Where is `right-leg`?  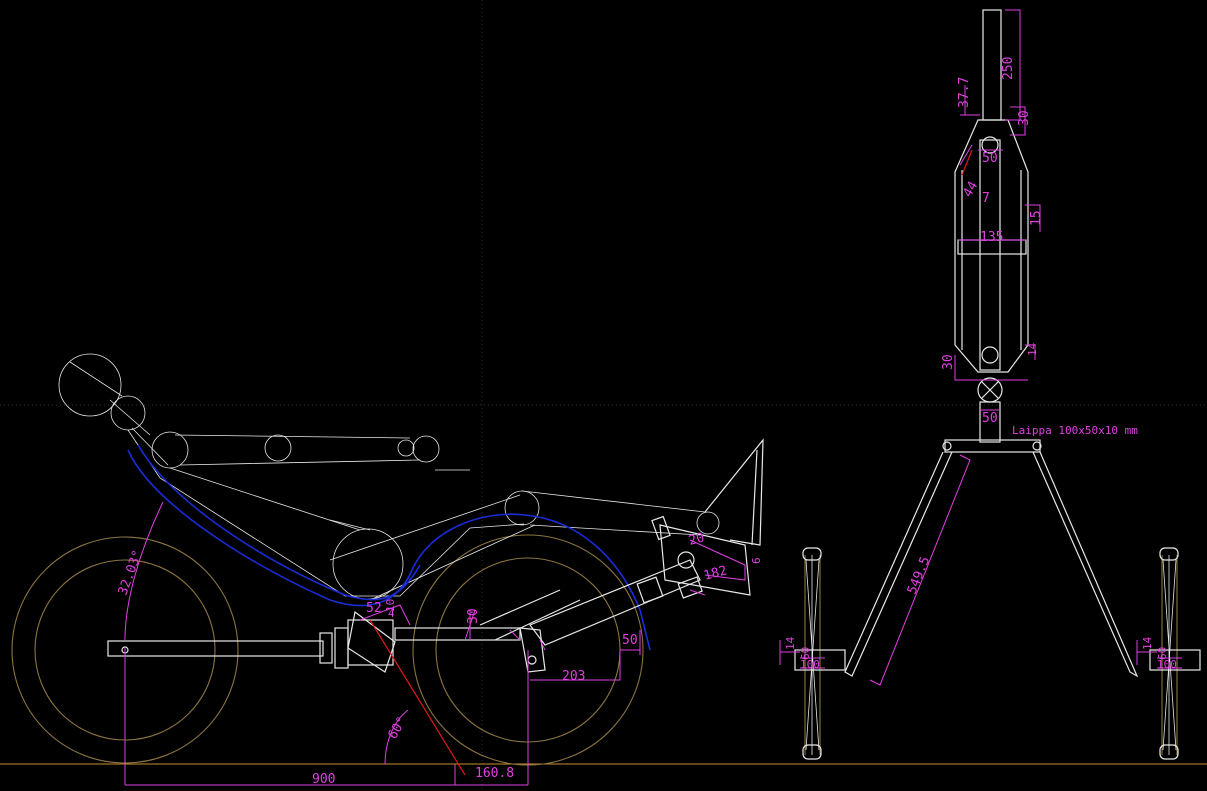
right-leg is located at coordinates (1085, 564).